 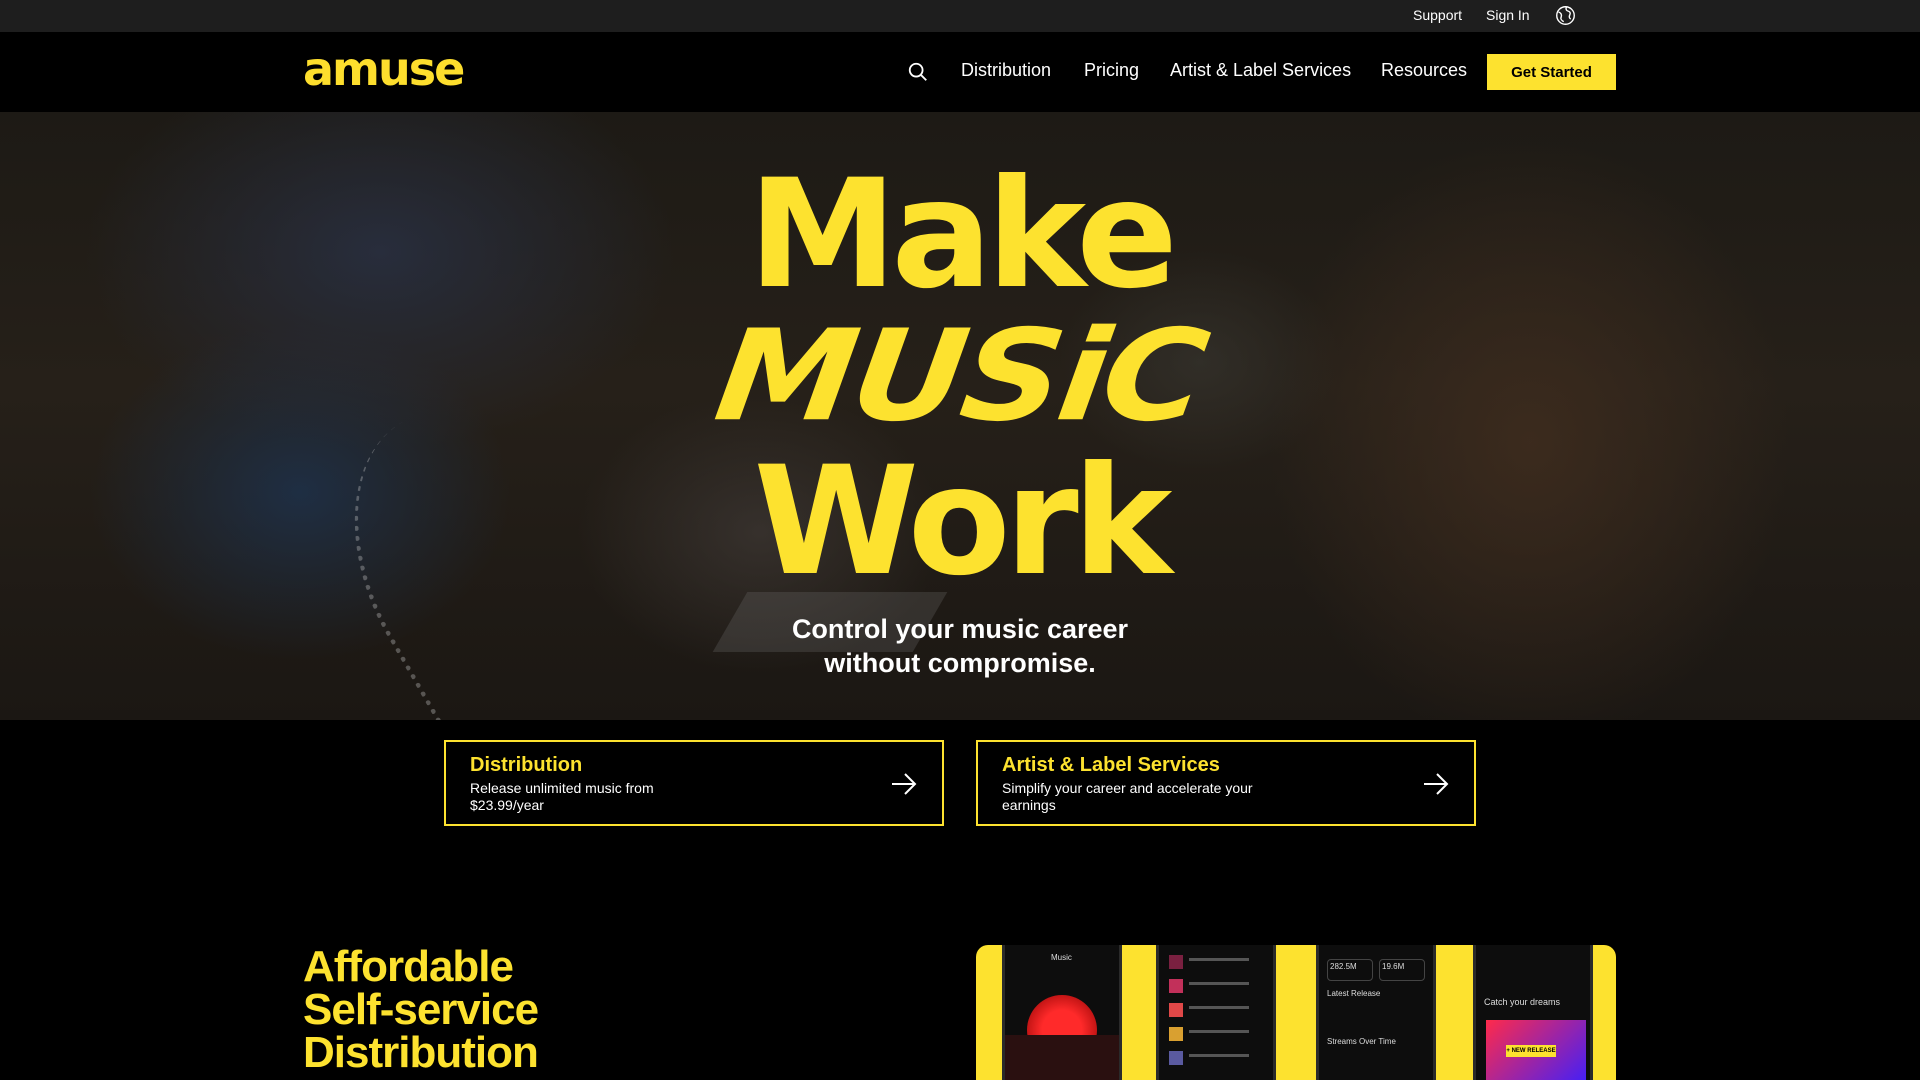 I want to click on search-icon, so click(x=918, y=72).